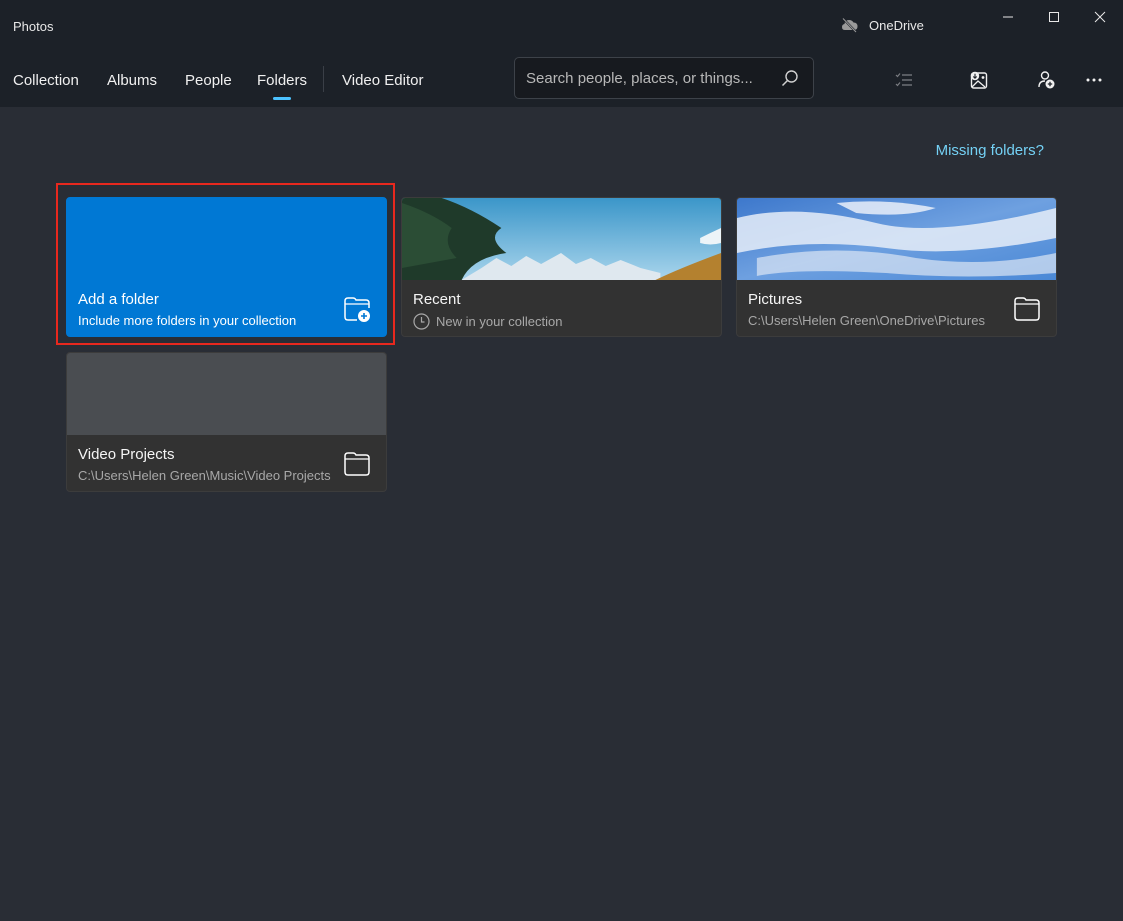  What do you see at coordinates (790, 78) in the screenshot?
I see `search-icon` at bounding box center [790, 78].